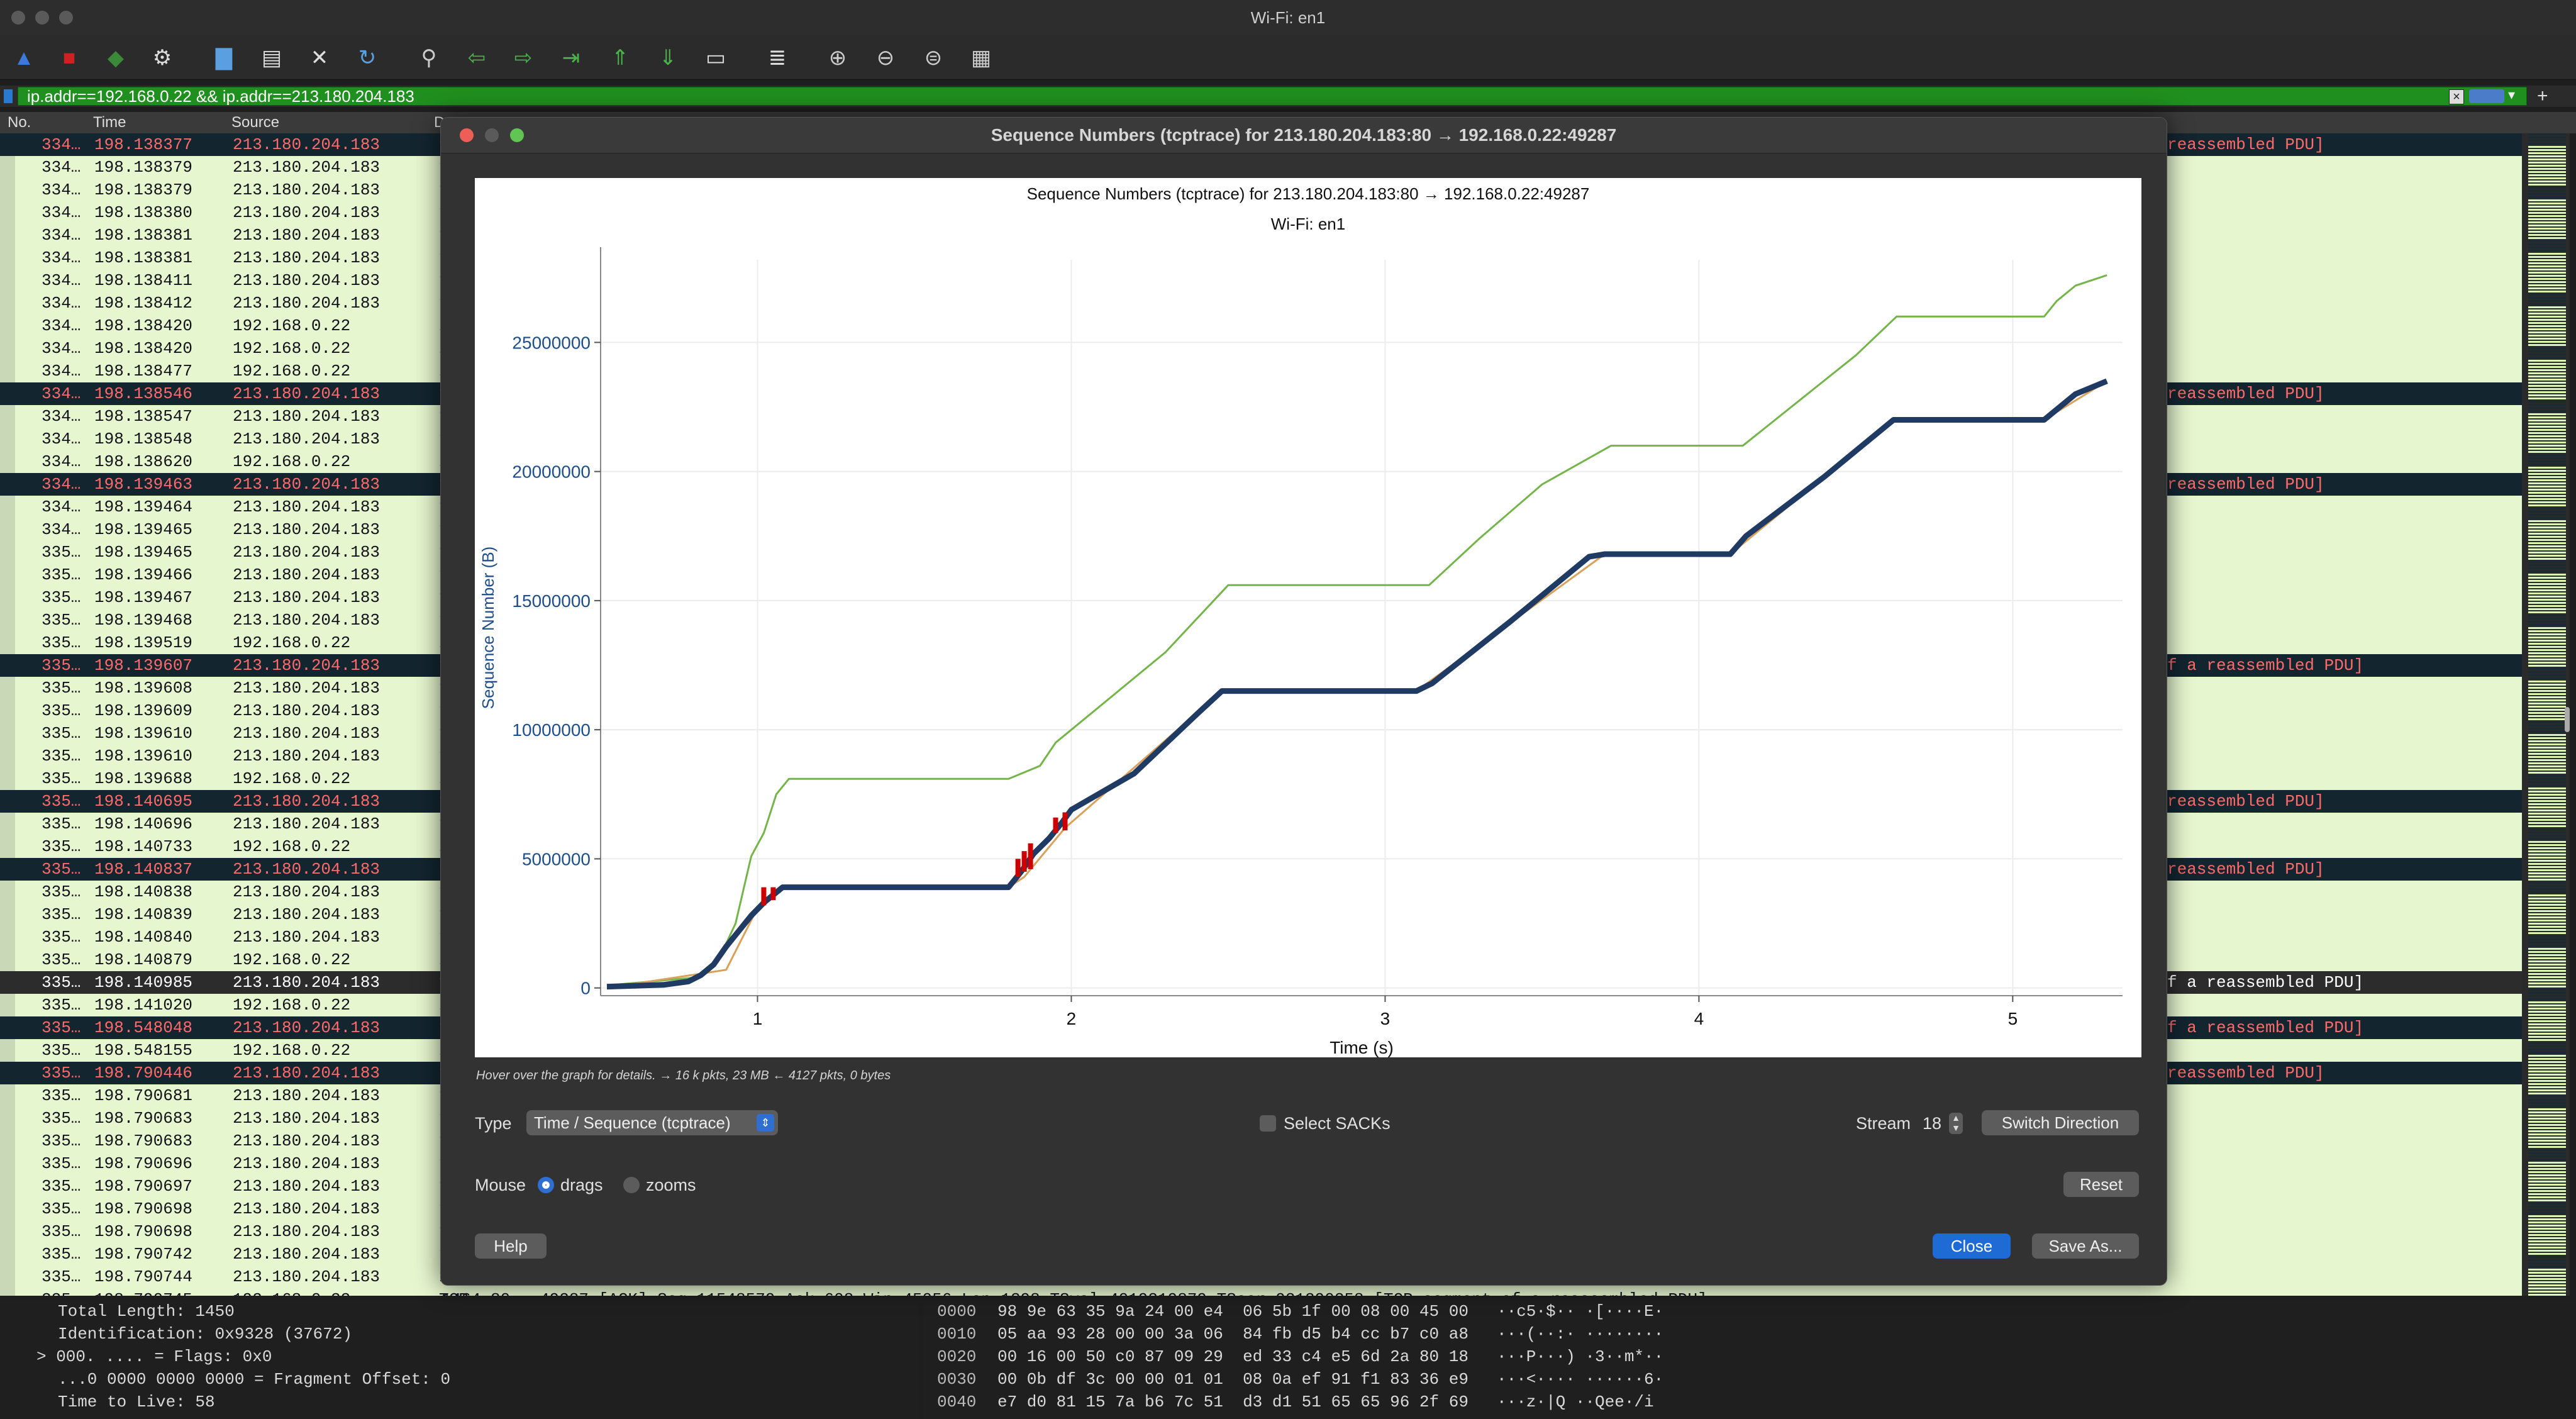 This screenshot has width=2576, height=1419. Describe the element at coordinates (2542, 96) in the screenshot. I see `add-filter-button-icon: +` at that location.